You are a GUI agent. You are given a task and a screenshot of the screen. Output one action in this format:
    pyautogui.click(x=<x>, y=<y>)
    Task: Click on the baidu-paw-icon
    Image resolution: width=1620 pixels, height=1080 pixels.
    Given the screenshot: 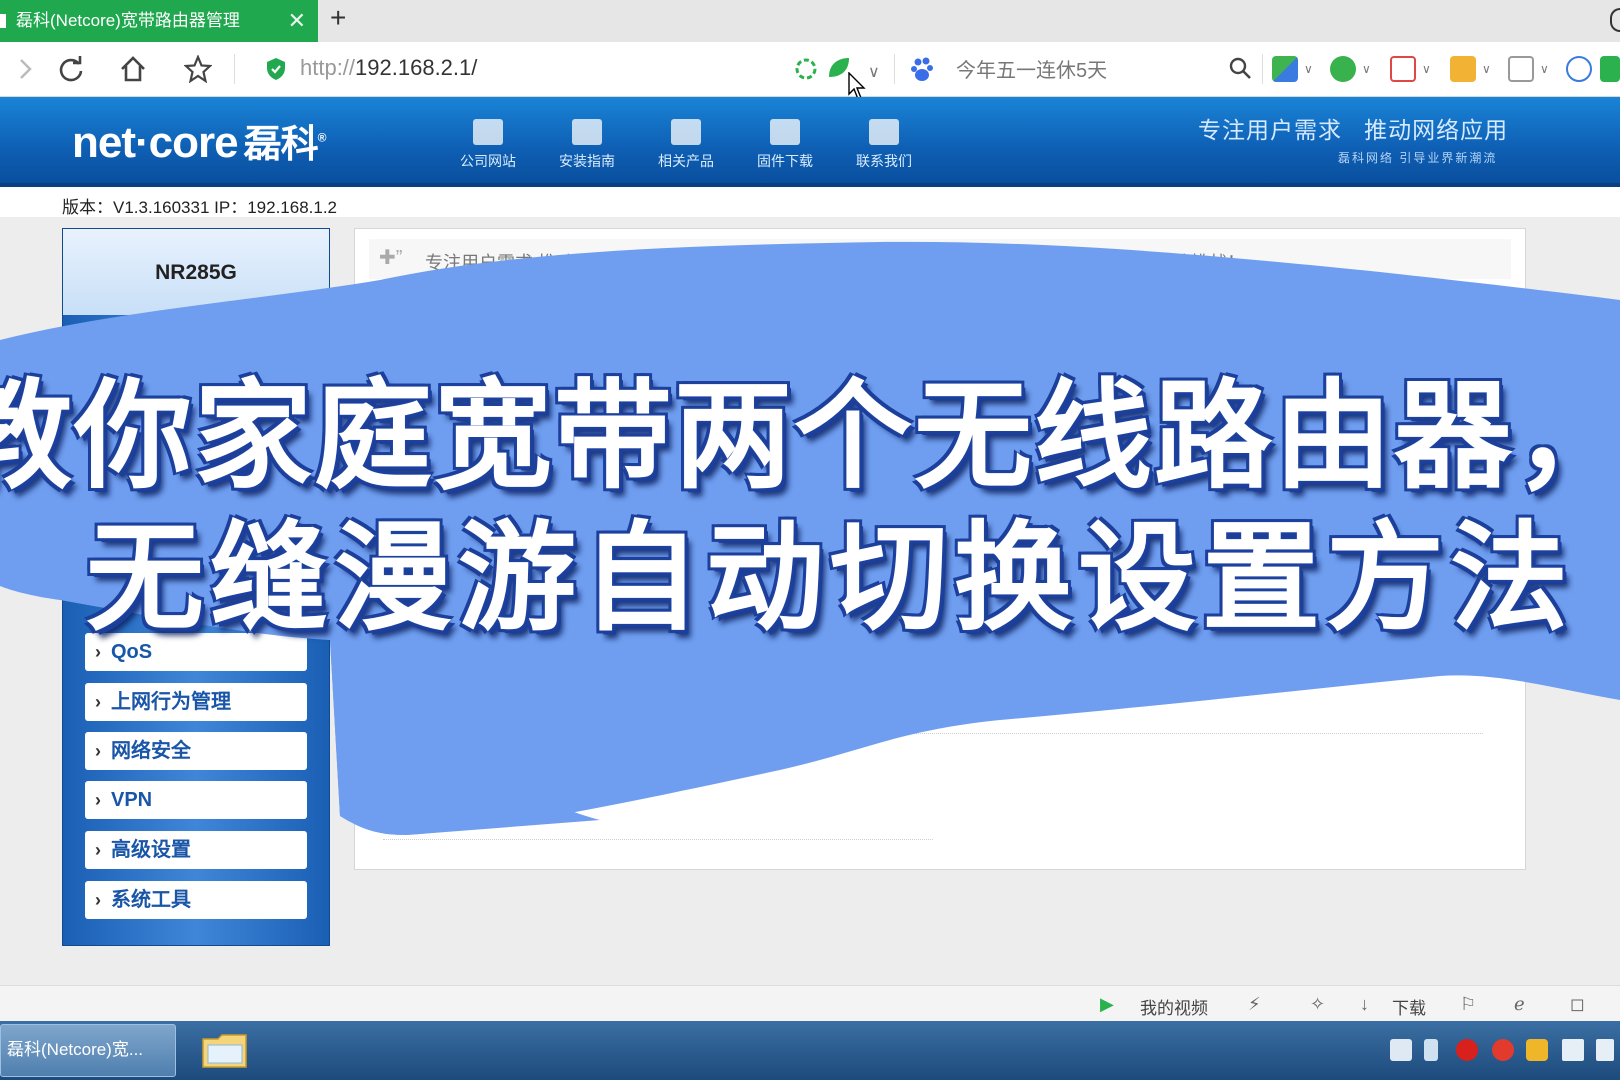 What is the action you would take?
    pyautogui.click(x=924, y=69)
    